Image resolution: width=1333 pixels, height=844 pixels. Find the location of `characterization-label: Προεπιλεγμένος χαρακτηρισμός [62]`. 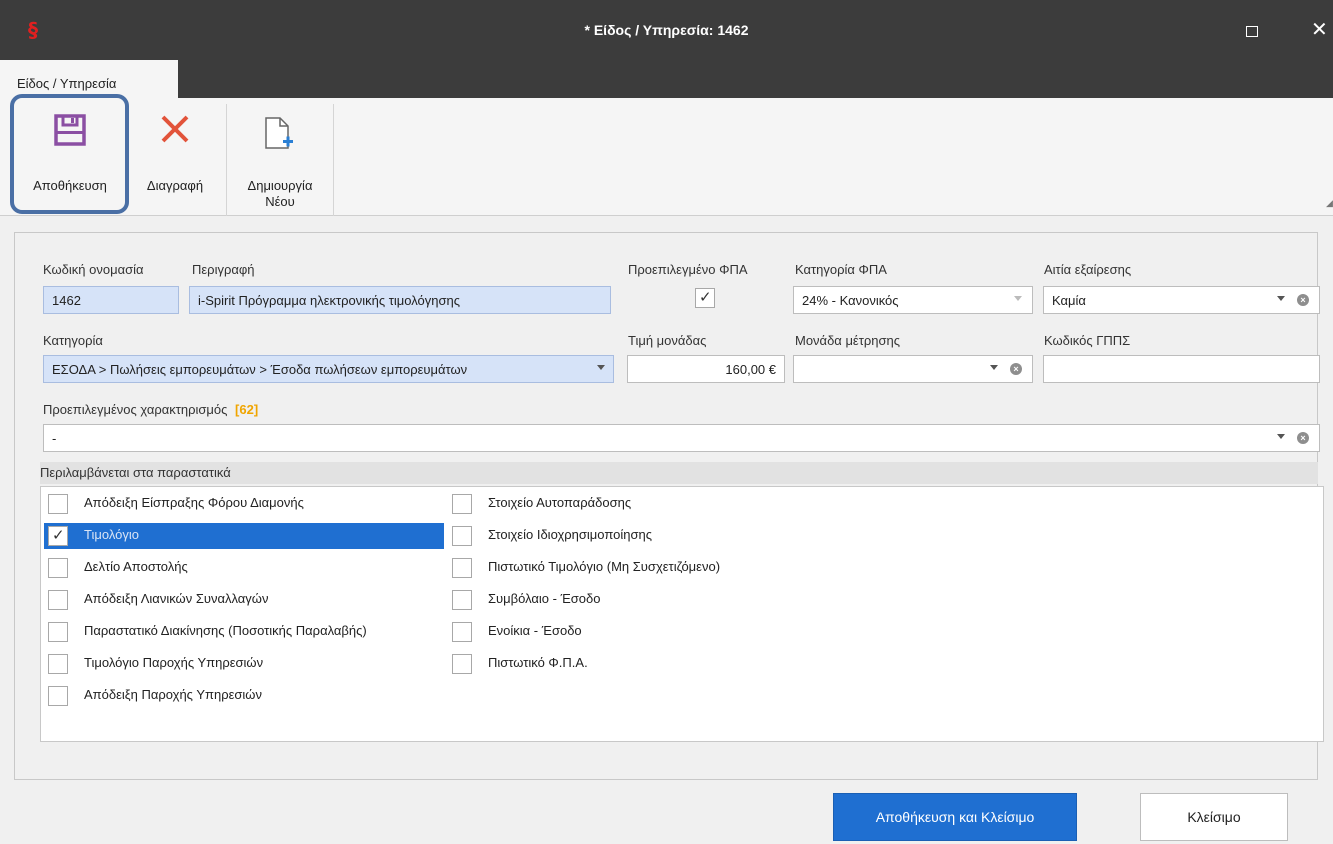

characterization-label: Προεπιλεγμένος χαρακτηρισμός [62] is located at coordinates (150, 409).